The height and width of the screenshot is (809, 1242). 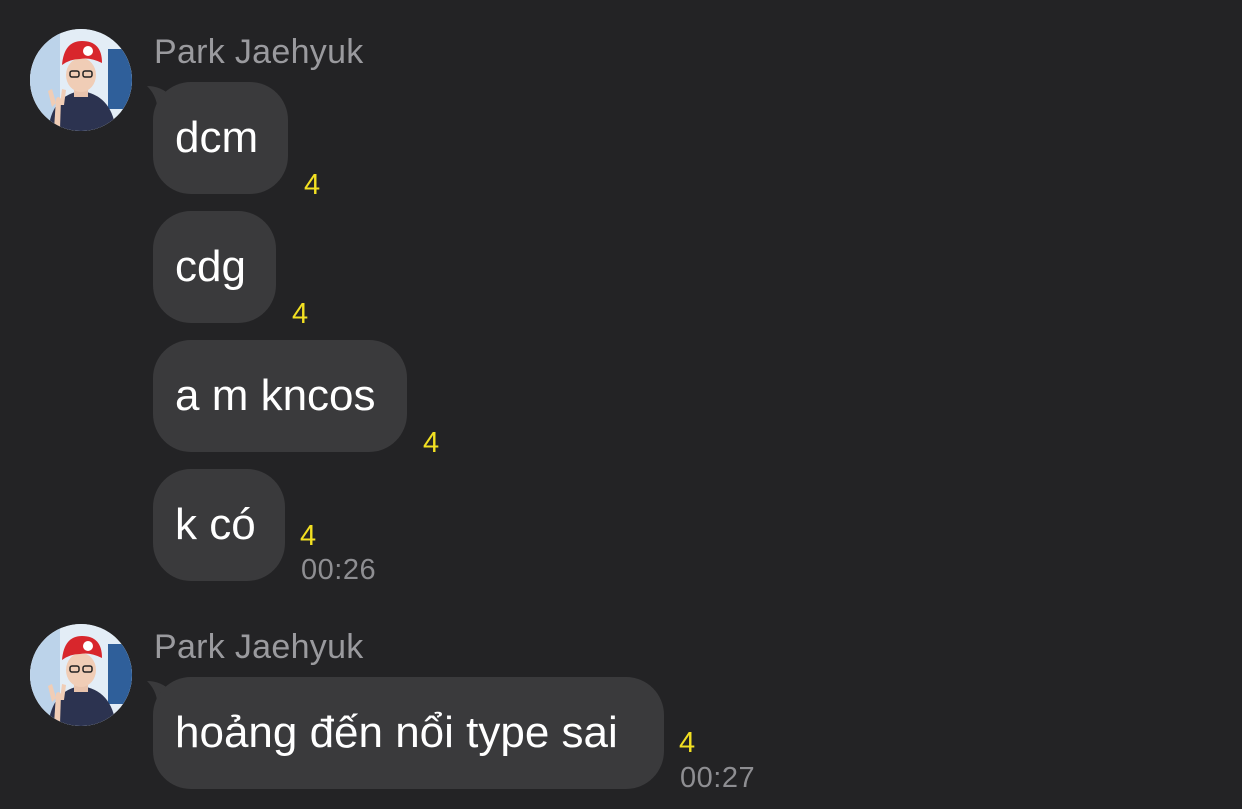 I want to click on message-bubble: hoảng đến nổi type sai, so click(x=408, y=733).